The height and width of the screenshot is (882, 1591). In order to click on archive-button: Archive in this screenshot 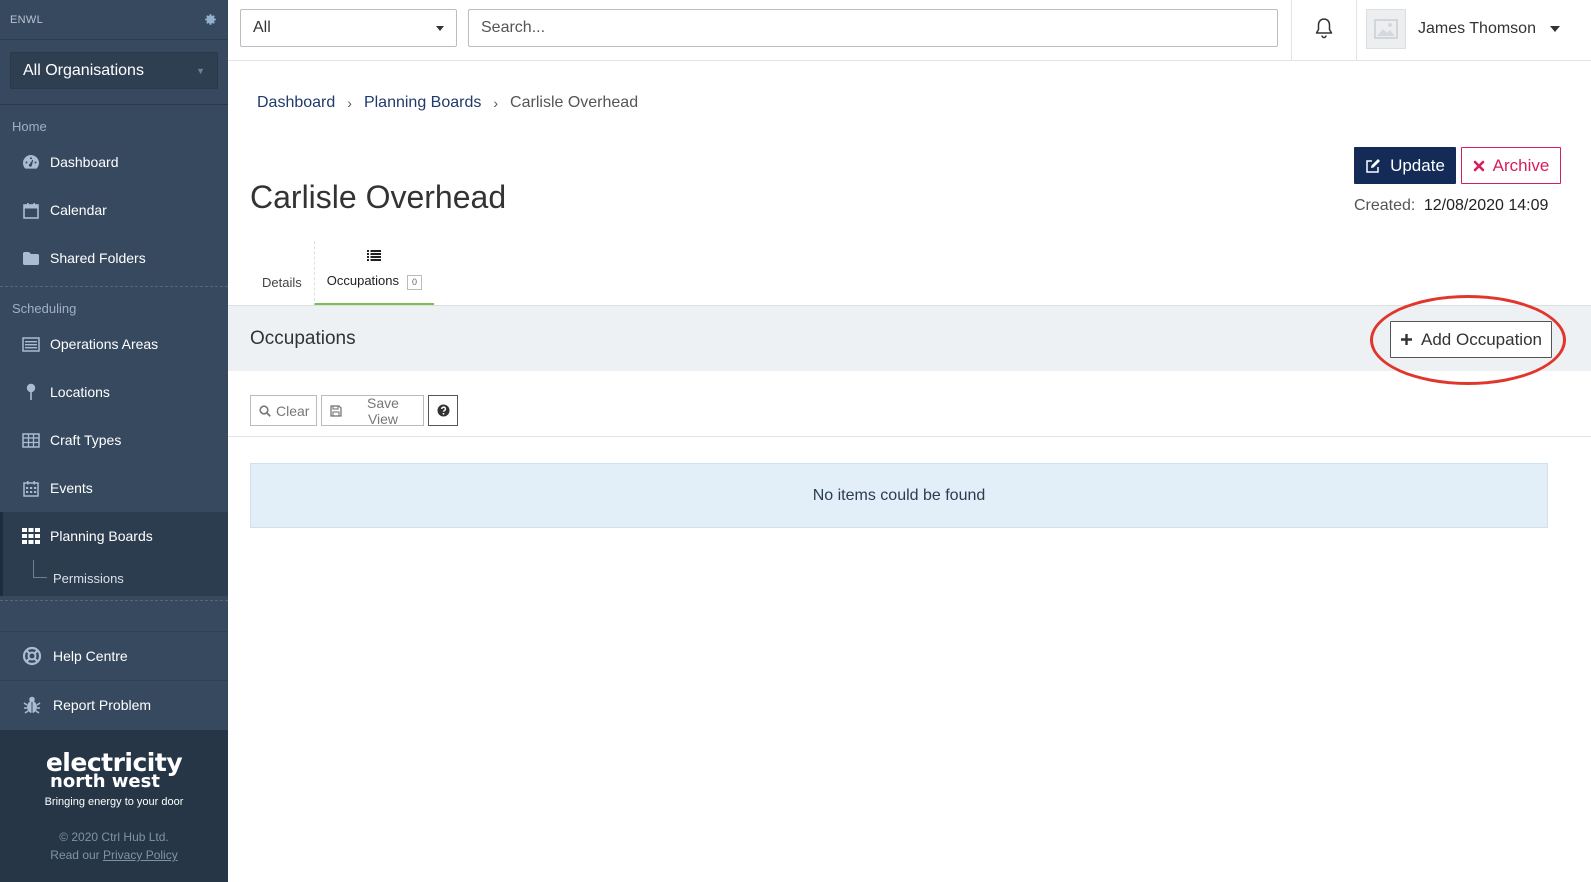, I will do `click(1511, 165)`.